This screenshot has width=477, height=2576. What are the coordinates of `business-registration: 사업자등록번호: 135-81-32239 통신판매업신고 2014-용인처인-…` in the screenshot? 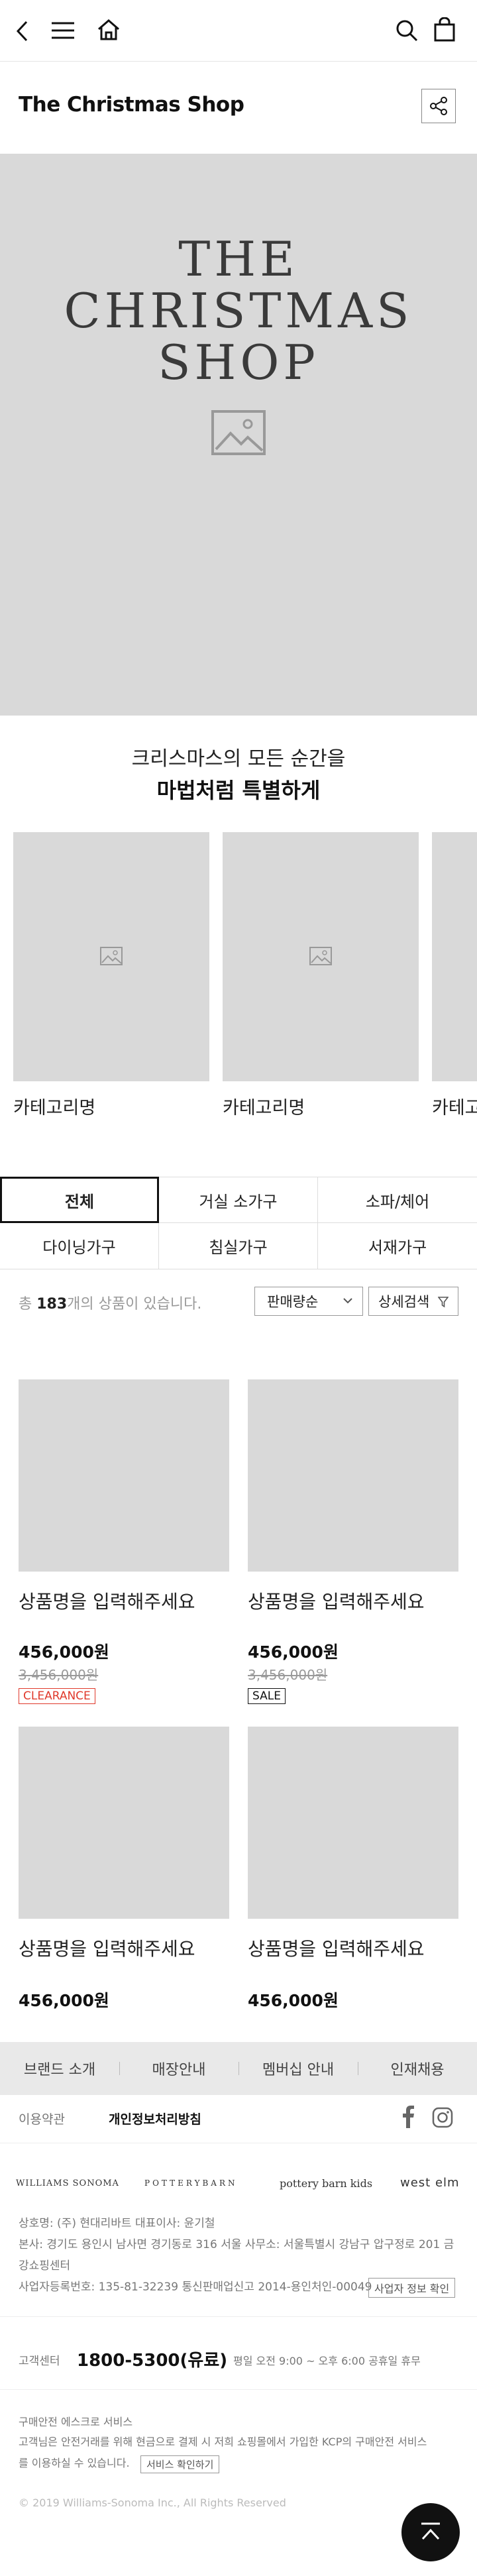 It's located at (196, 2287).